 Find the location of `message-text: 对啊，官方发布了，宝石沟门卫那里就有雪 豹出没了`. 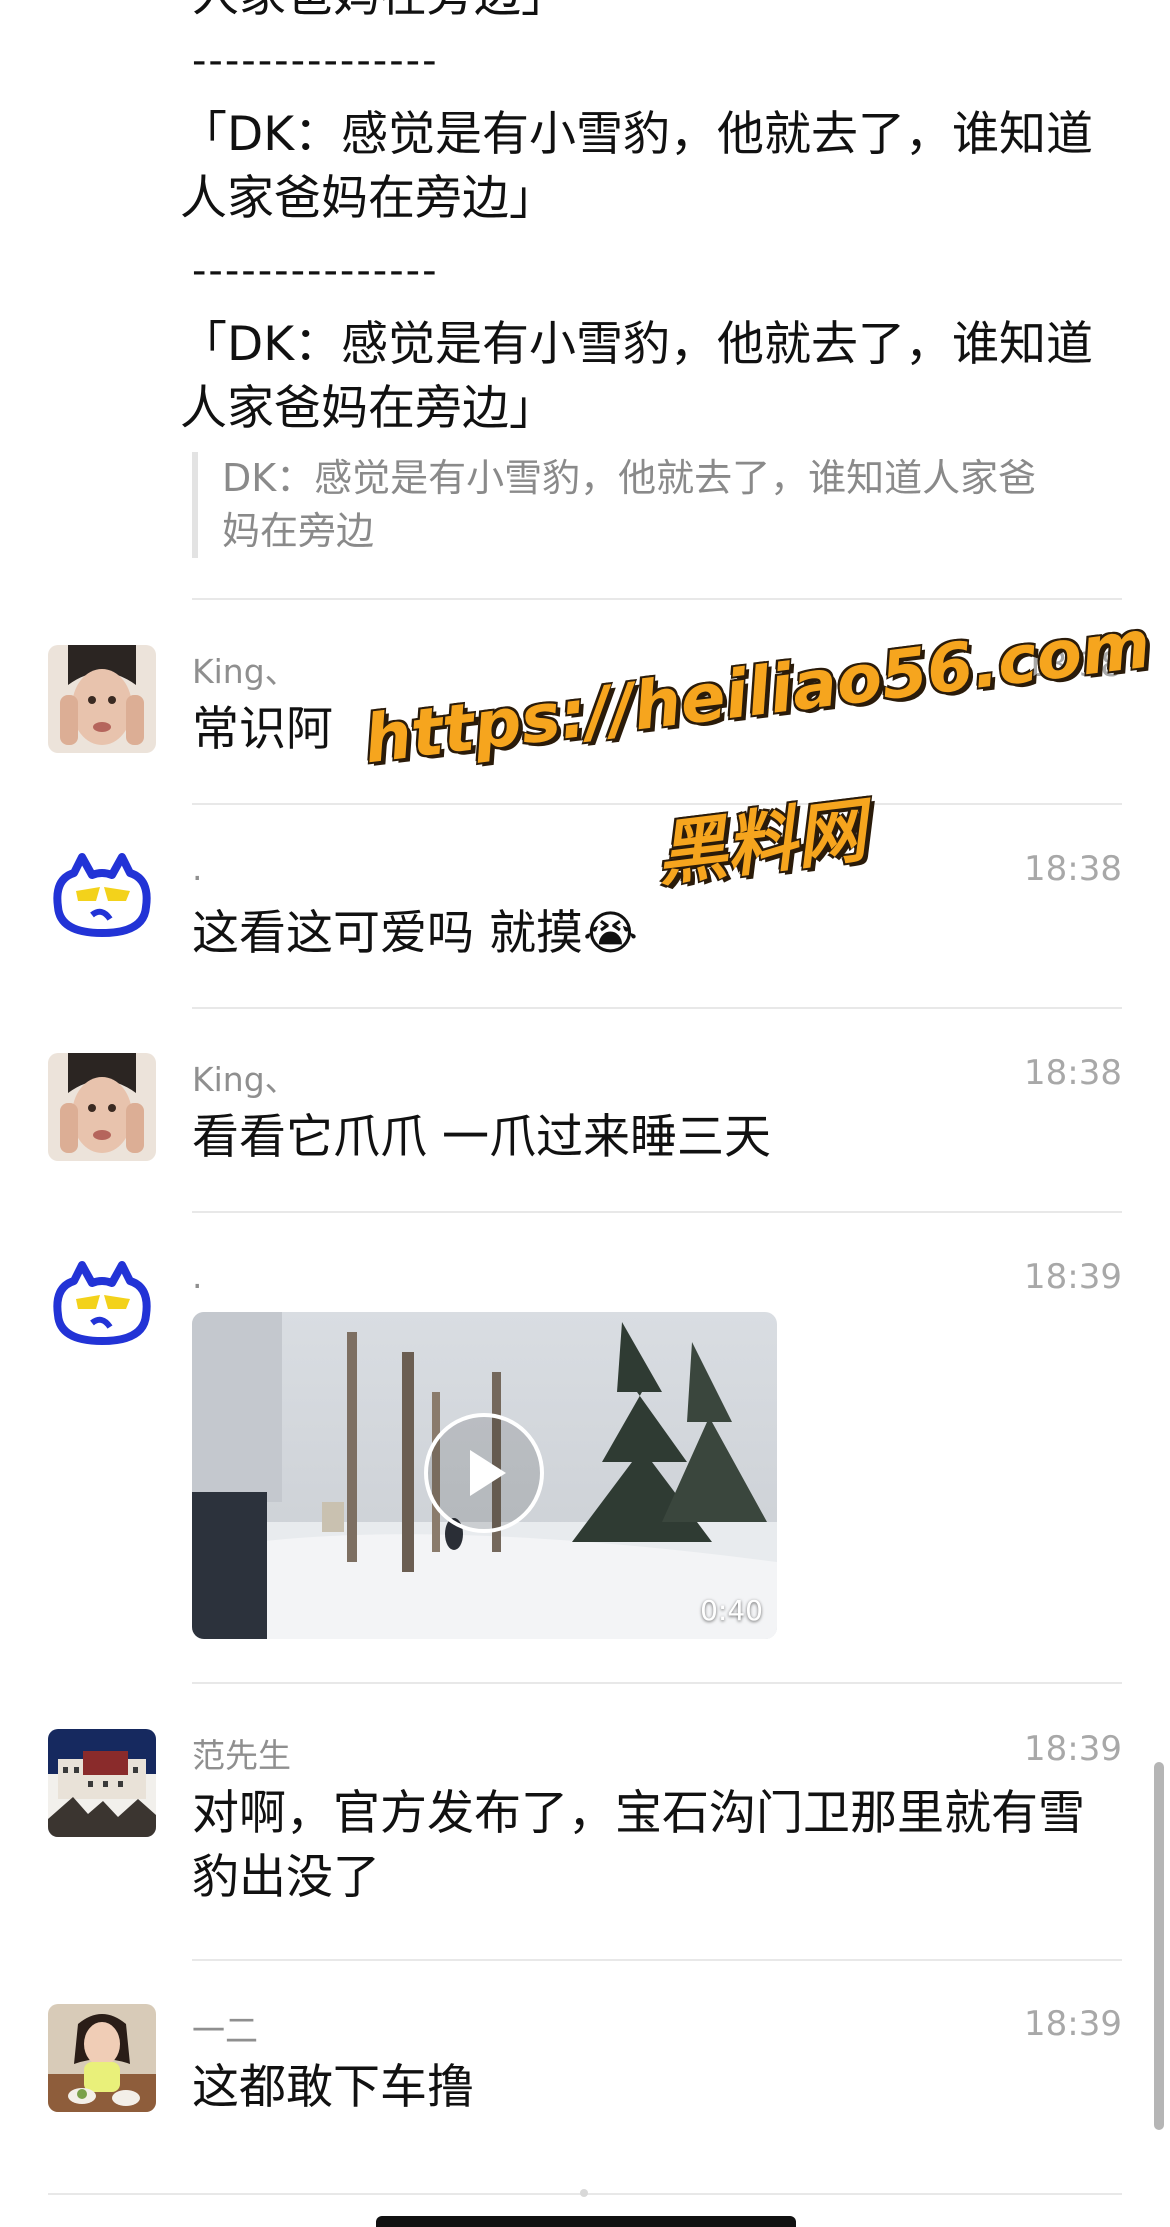

message-text: 对啊，官方发布了，宝石沟门卫那里就有雪 豹出没了 is located at coordinates (657, 1846).